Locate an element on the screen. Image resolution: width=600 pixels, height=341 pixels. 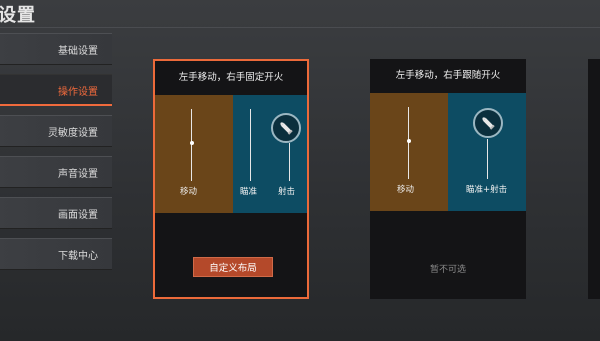
aim-zone-label: 瞄准 is located at coordinates (249, 192).